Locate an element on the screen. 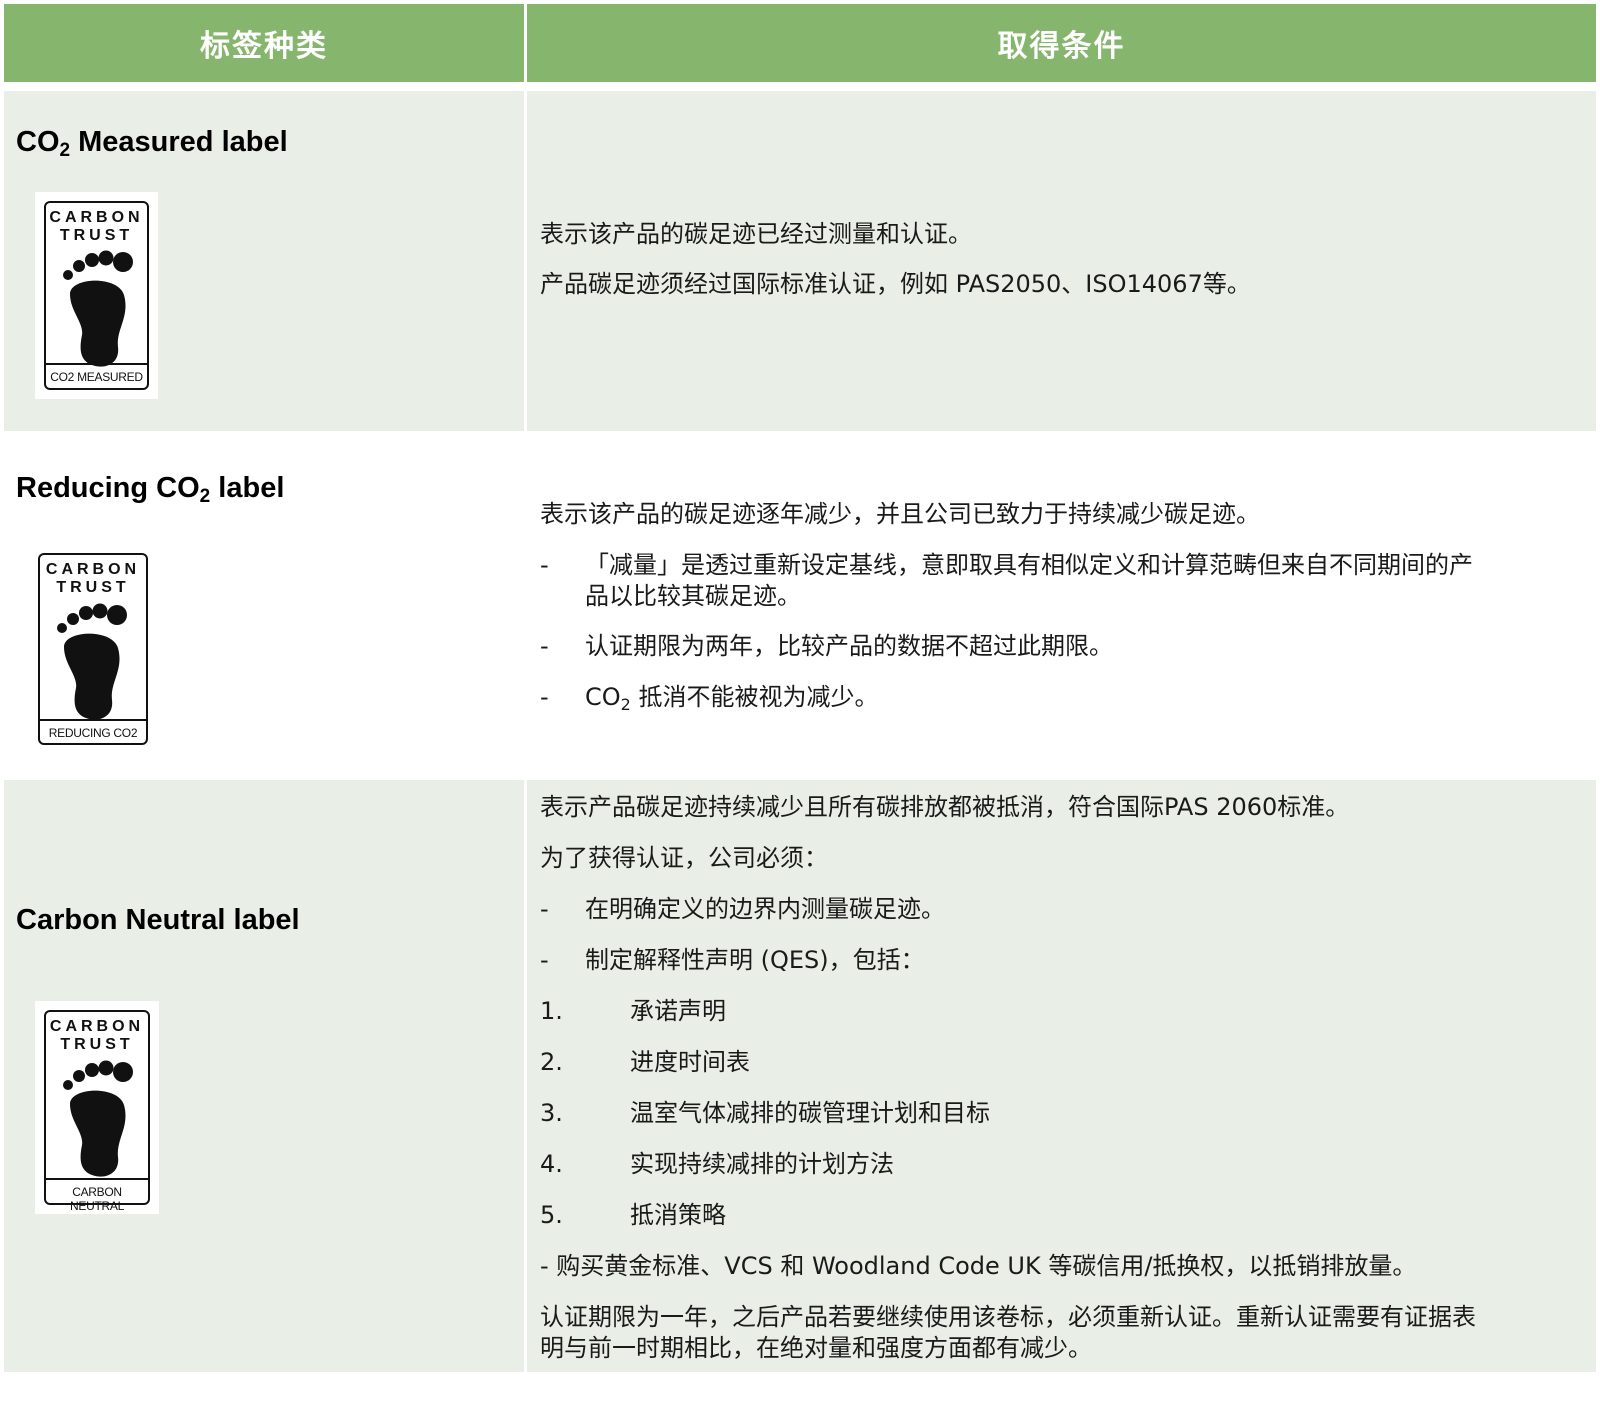 The height and width of the screenshot is (1404, 1600). list-item: 实现持续减排的计划方法 is located at coordinates (762, 1164).